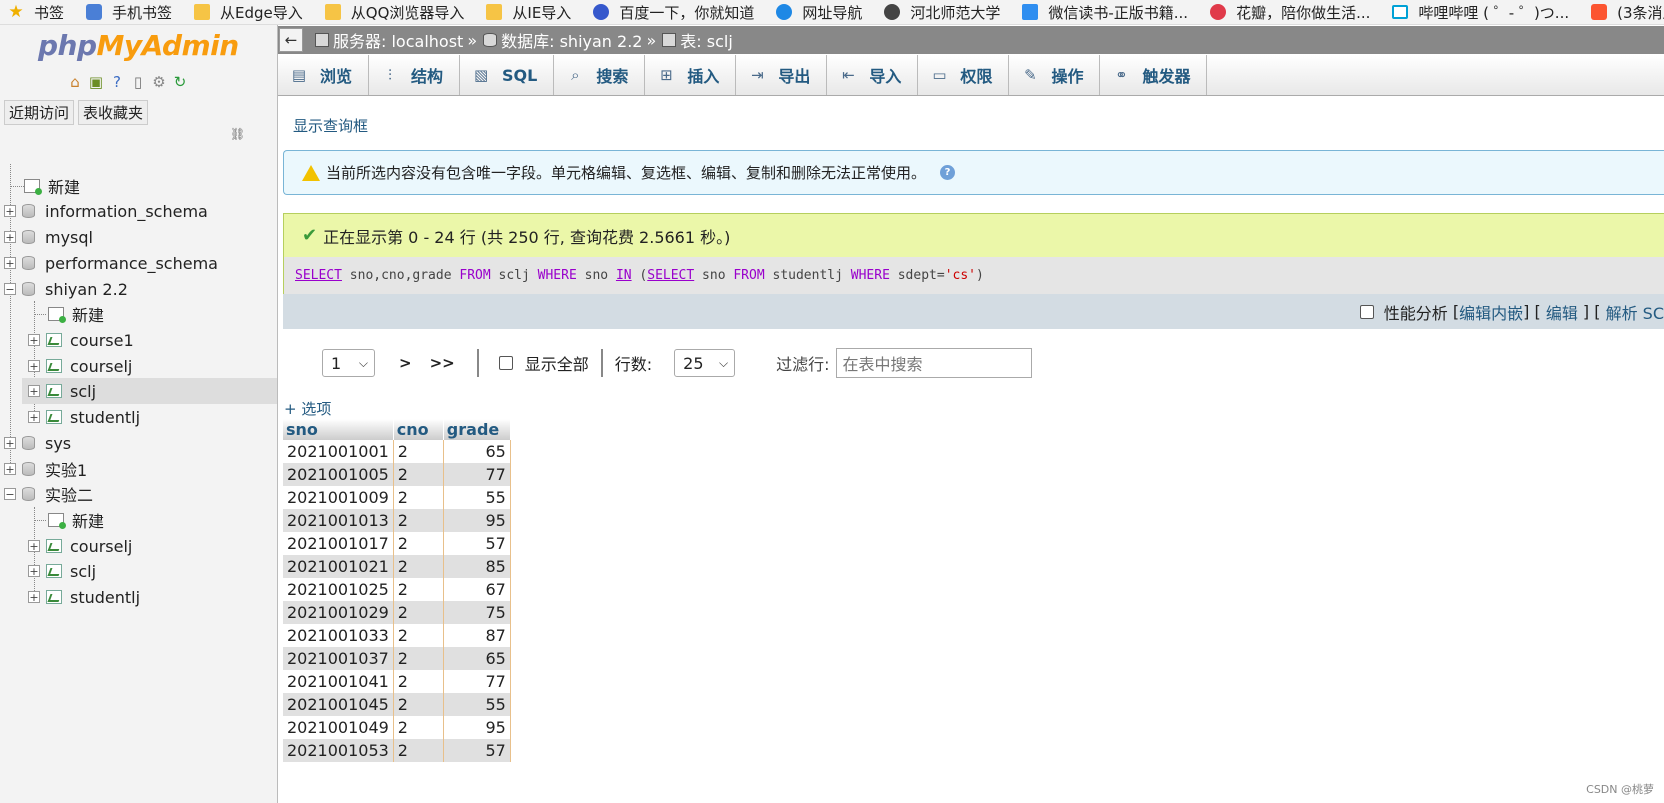 The height and width of the screenshot is (803, 1664). What do you see at coordinates (405, 363) in the screenshot?
I see `next-page-button: >` at bounding box center [405, 363].